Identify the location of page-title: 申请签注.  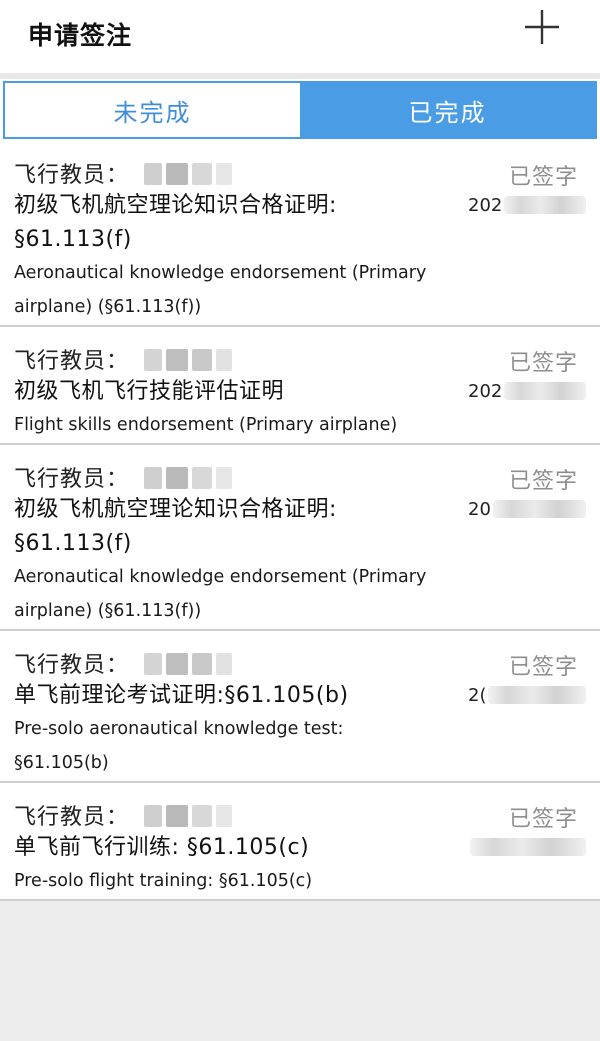
(80, 35).